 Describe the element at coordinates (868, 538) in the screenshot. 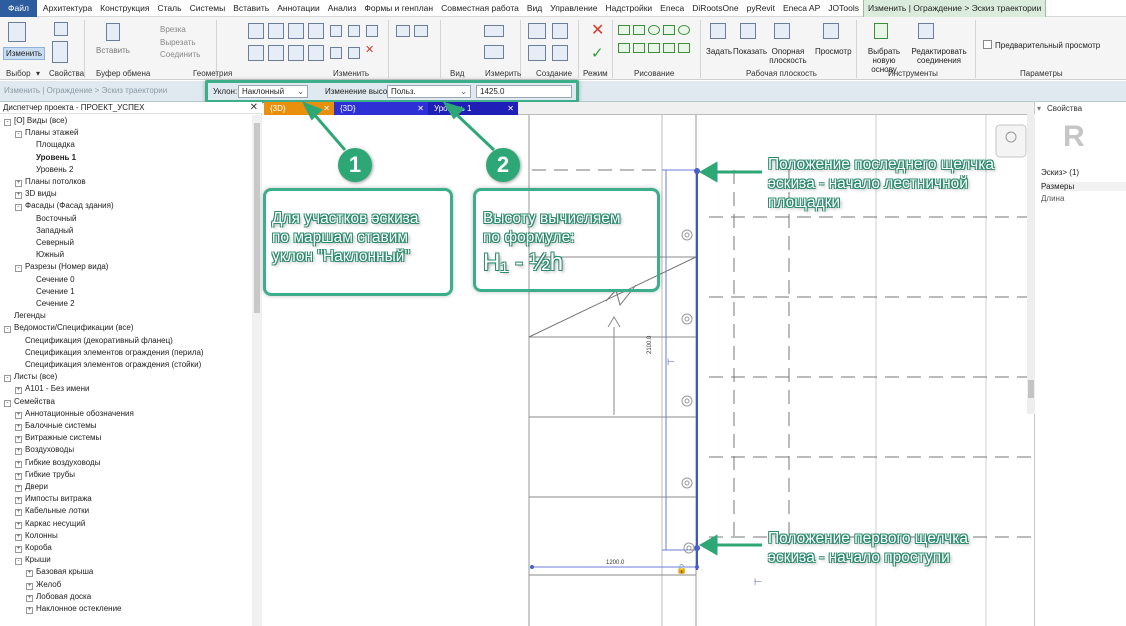

I see `first-click-note-line1: Положение первого щелчка` at that location.